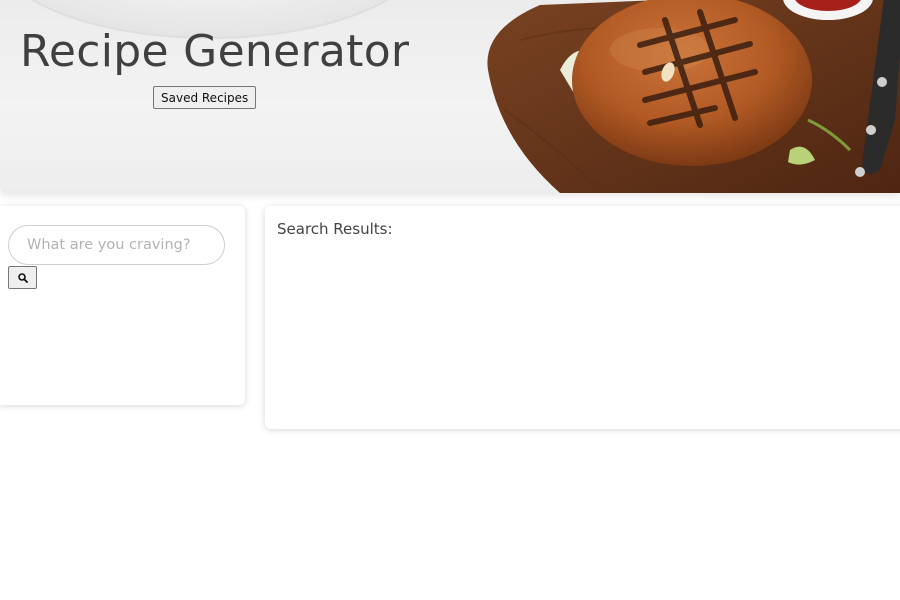 This screenshot has height=600, width=900. I want to click on results-heading: Search Results:, so click(335, 229).